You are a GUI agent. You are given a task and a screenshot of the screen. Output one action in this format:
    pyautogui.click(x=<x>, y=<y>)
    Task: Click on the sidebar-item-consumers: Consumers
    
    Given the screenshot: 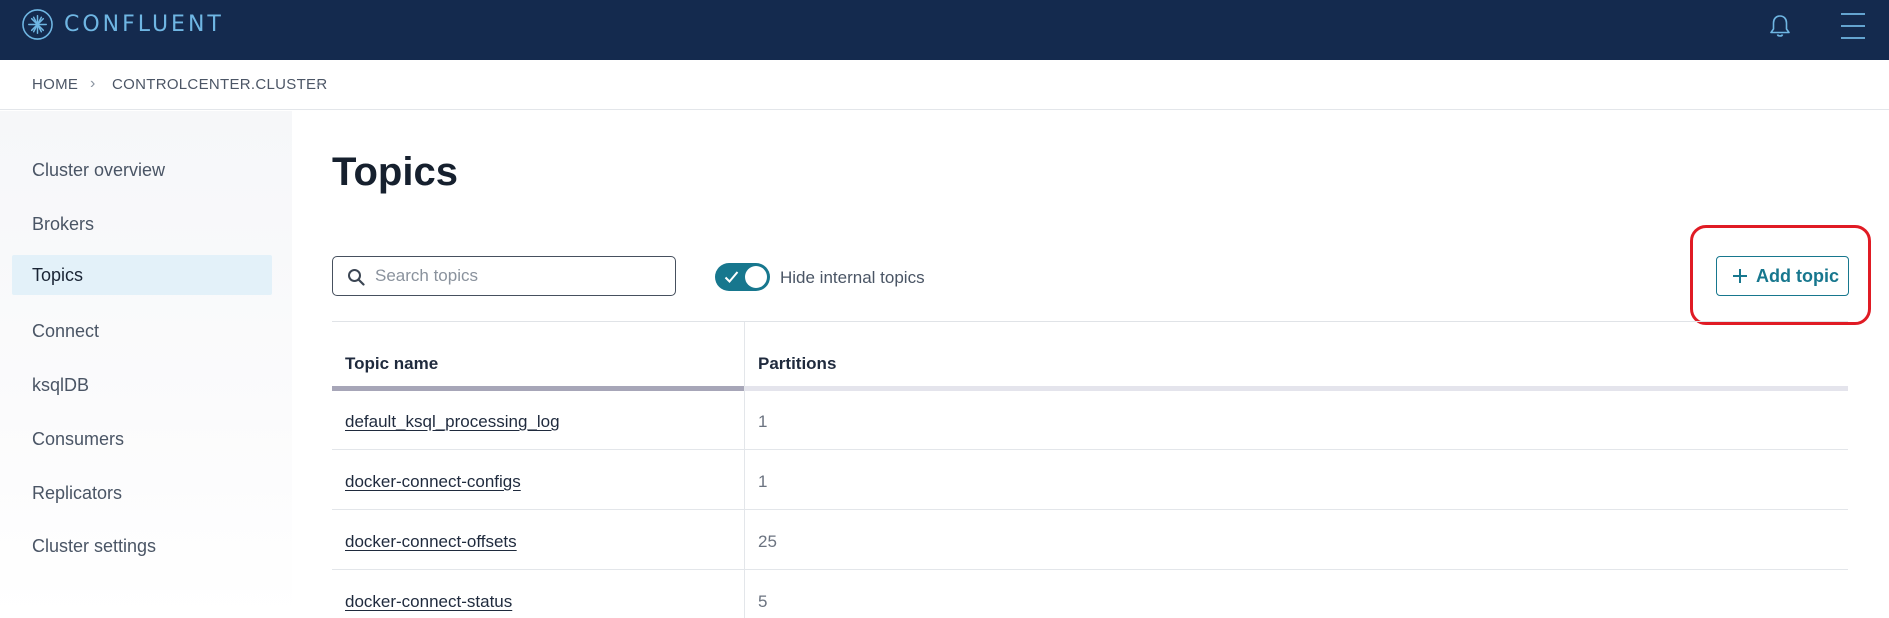 What is the action you would take?
    pyautogui.click(x=142, y=439)
    